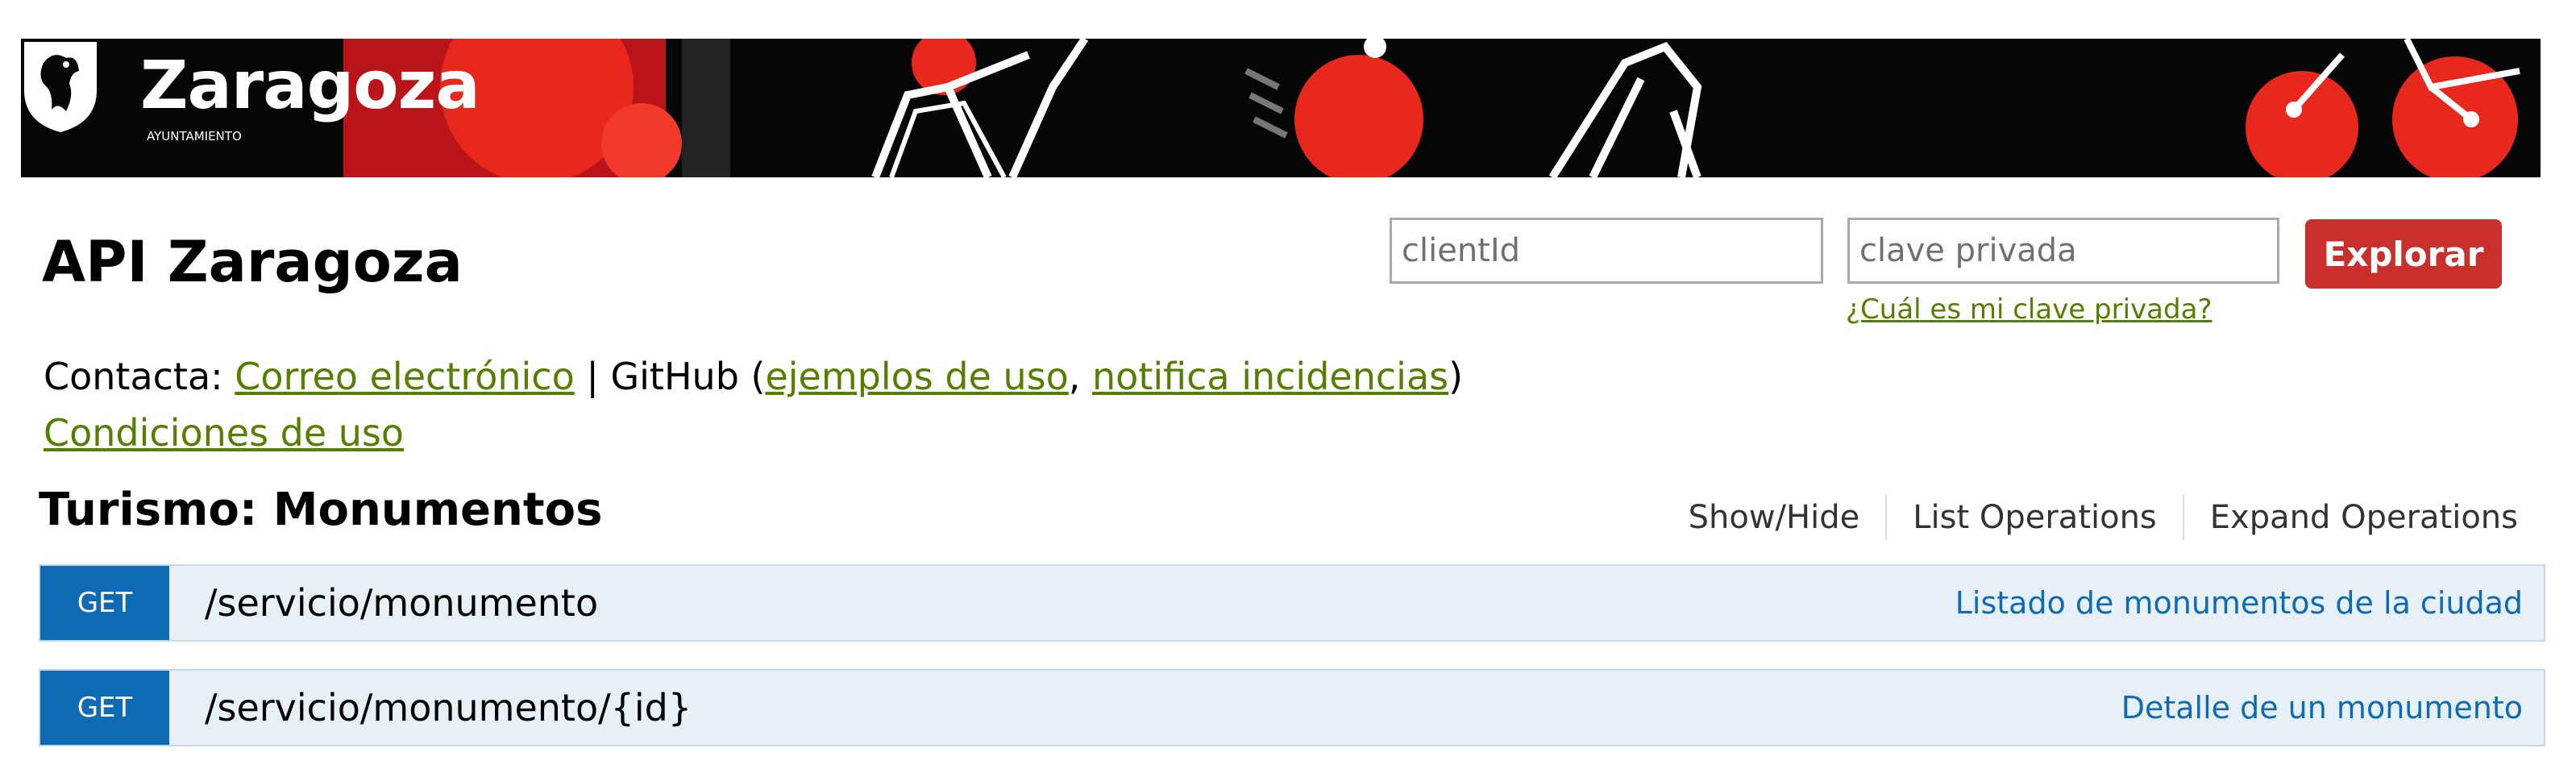 Image resolution: width=2576 pixels, height=769 pixels. I want to click on coat-of-arms-icon, so click(60, 87).